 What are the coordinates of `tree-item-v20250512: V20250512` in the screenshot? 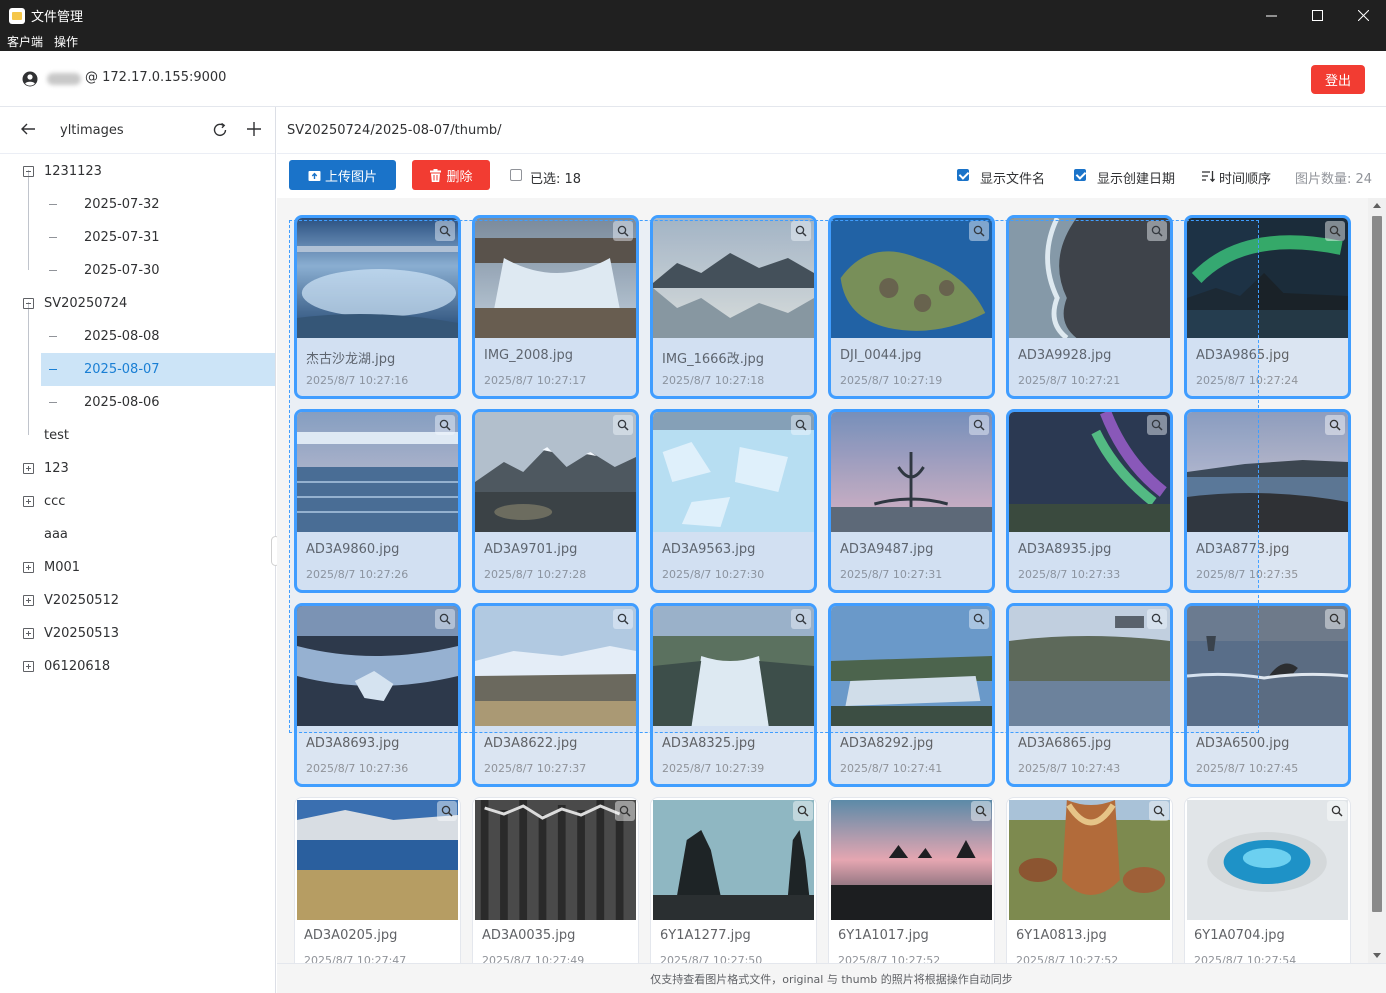 It's located at (137, 600).